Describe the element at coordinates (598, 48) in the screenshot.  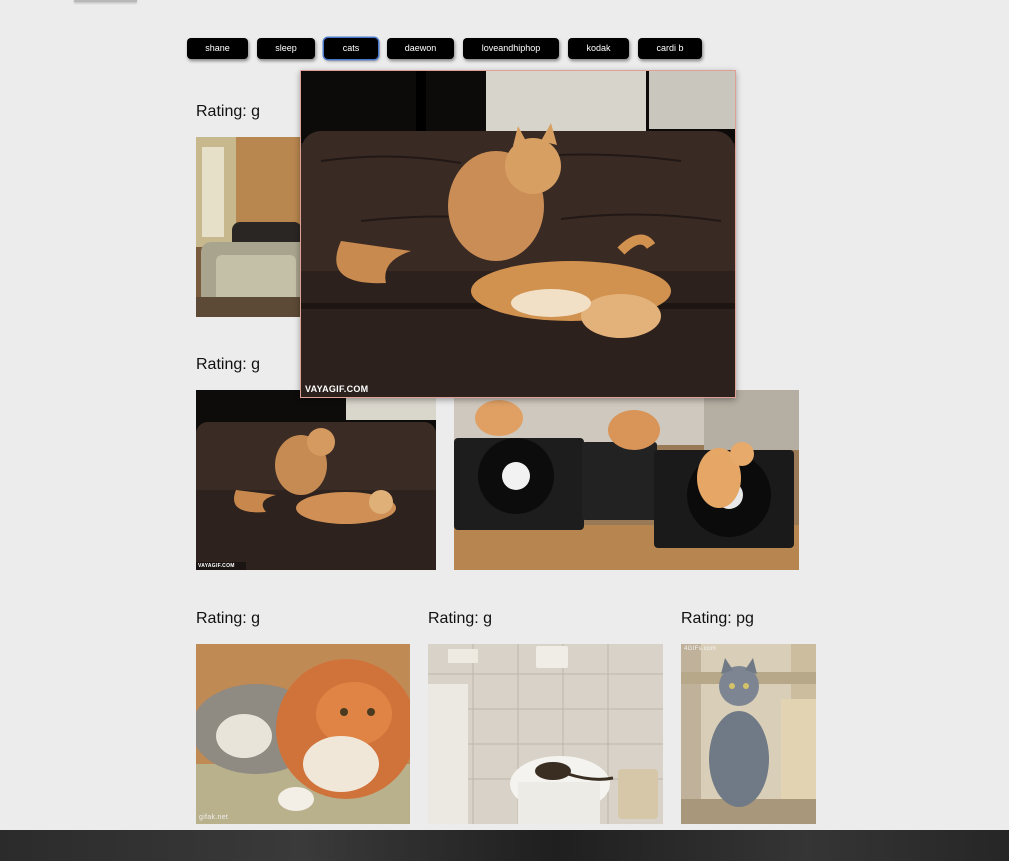
I see `topic-button-kodak: kodak` at that location.